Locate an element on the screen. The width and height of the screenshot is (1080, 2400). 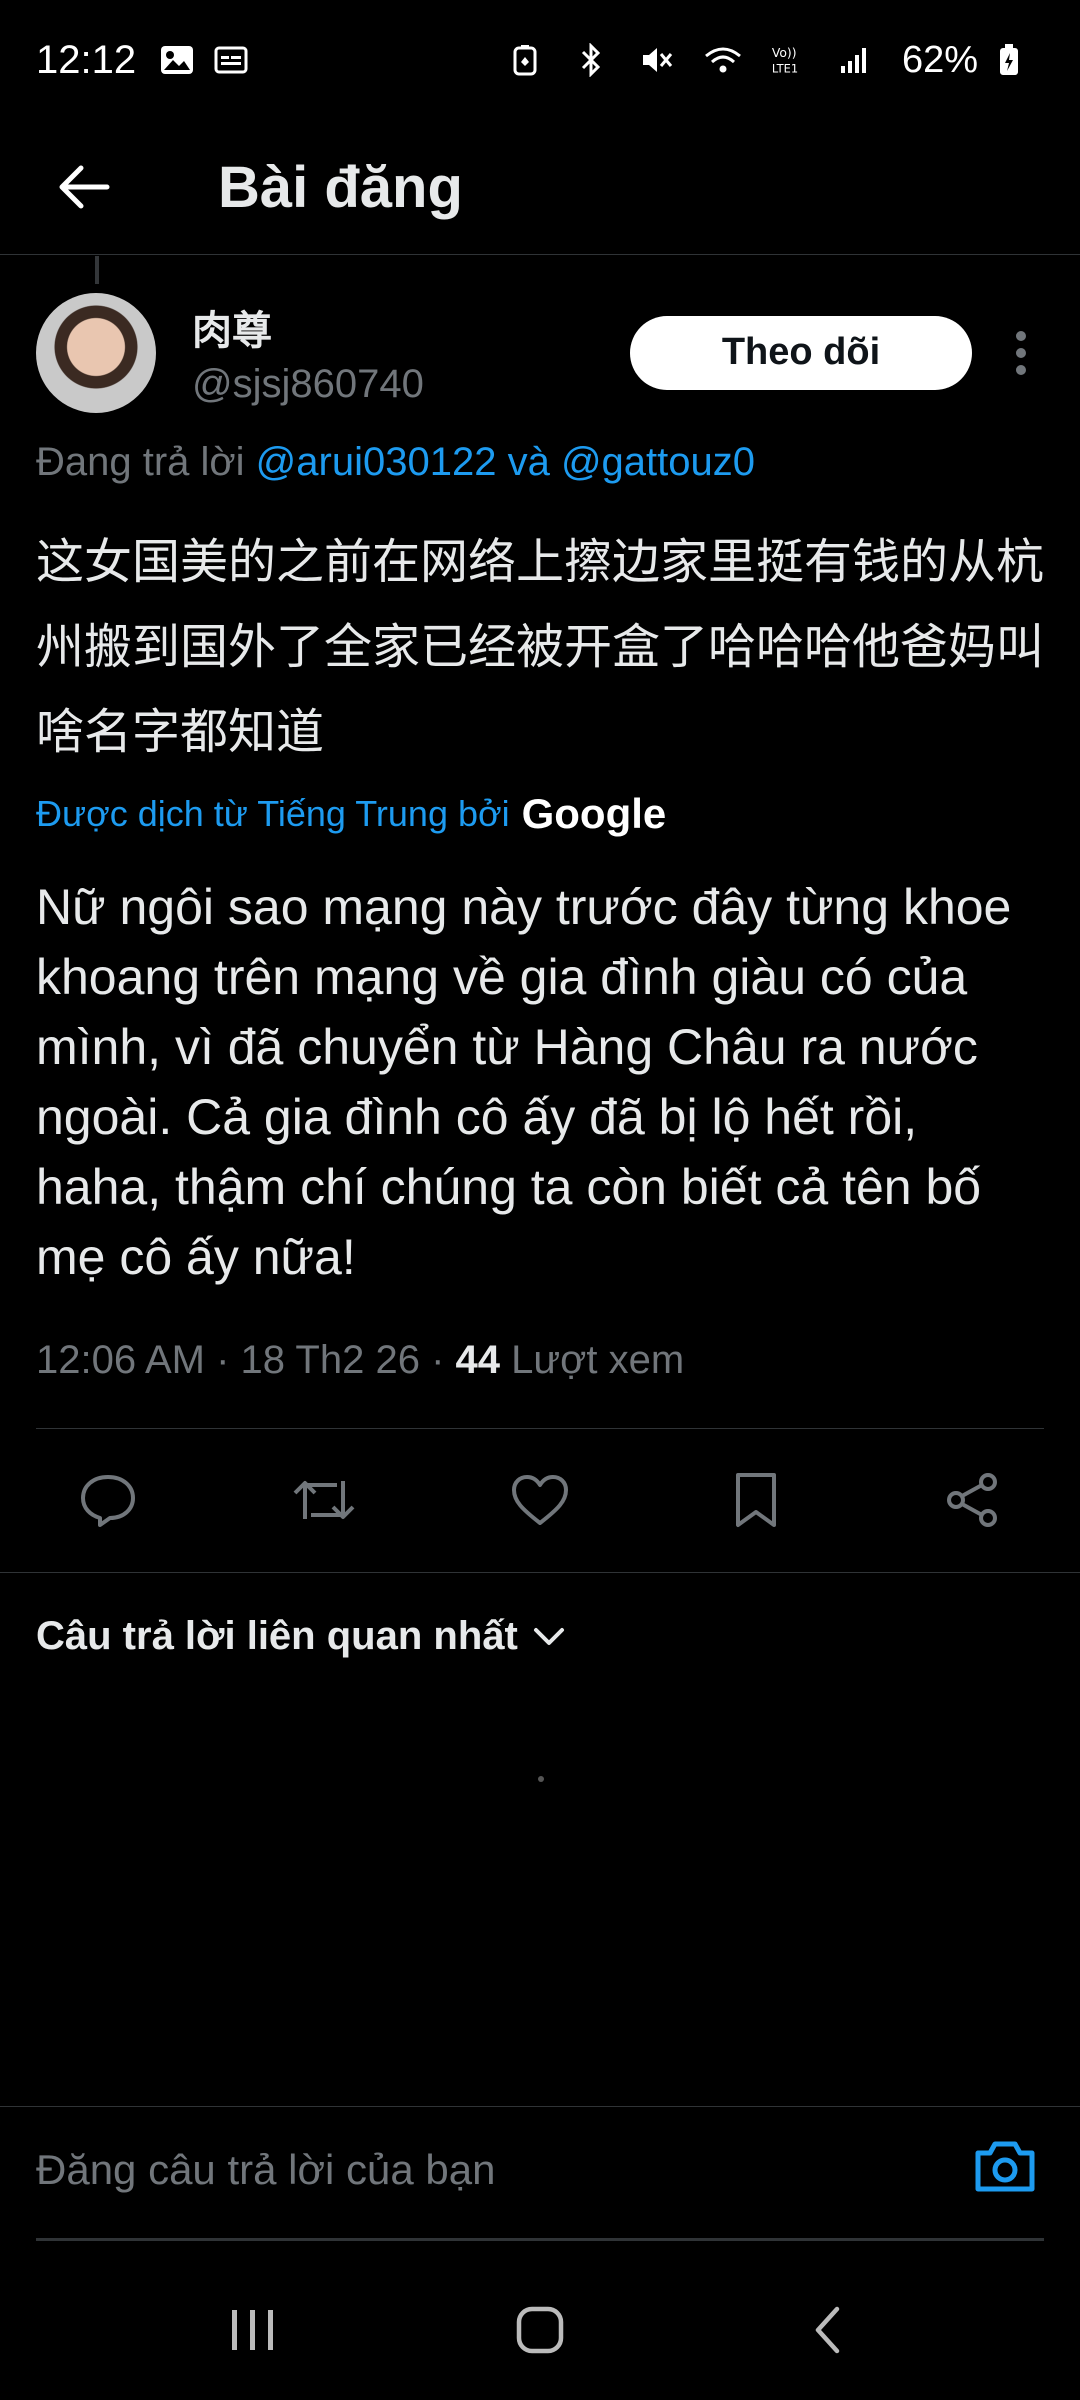
author-names: 肉尊 @sjsj860740 is located at coordinates (308, 352).